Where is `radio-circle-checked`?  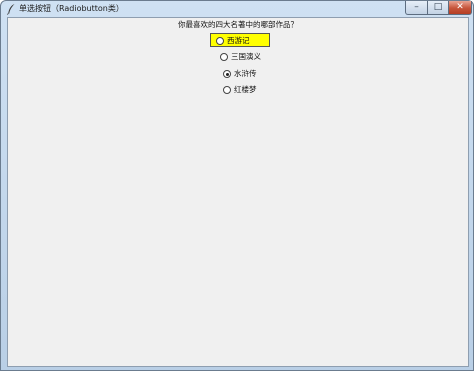
radio-circle-checked is located at coordinates (227, 74).